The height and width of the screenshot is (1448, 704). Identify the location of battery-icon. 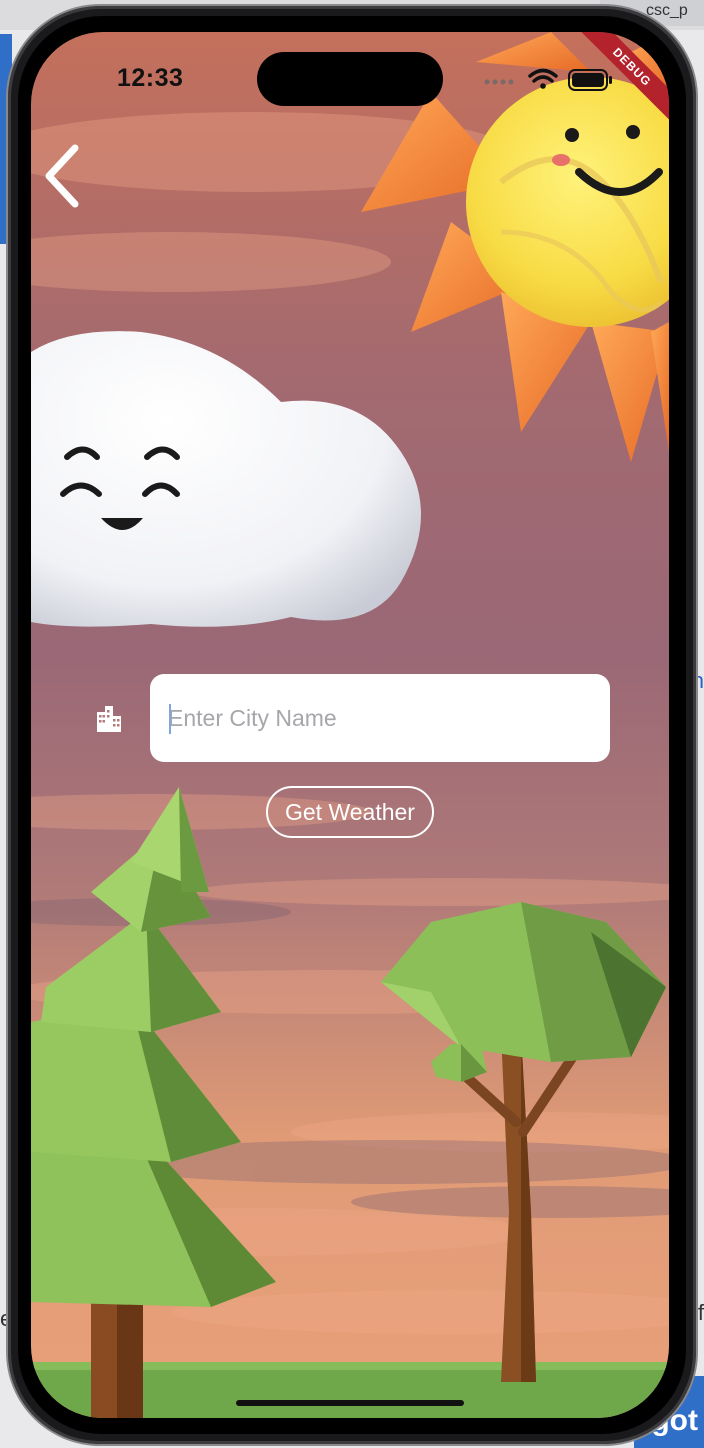
(590, 80).